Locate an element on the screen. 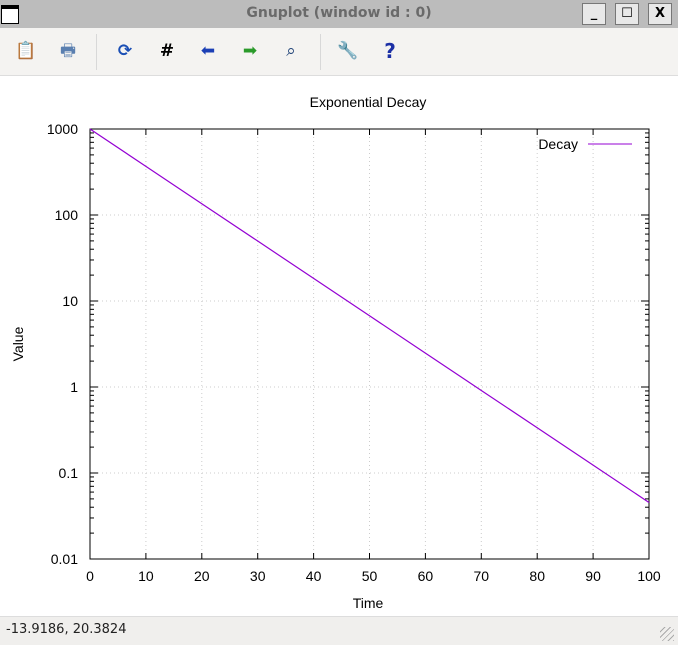 The width and height of the screenshot is (678, 645). title-bar: Gnuplot (window id : 0) _ ☐ X is located at coordinates (339, 14).